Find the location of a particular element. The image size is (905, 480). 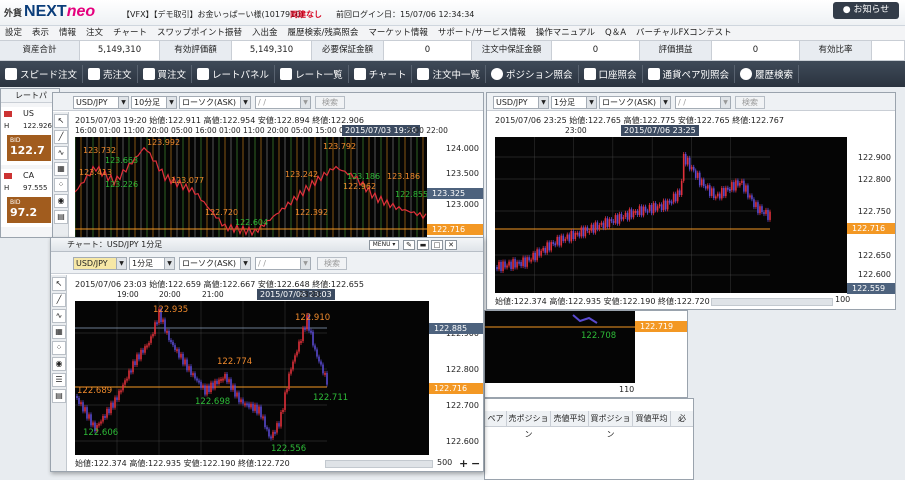

rate-row-usd: US H 122.926 BID 122.7 is located at coordinates (30, 136).